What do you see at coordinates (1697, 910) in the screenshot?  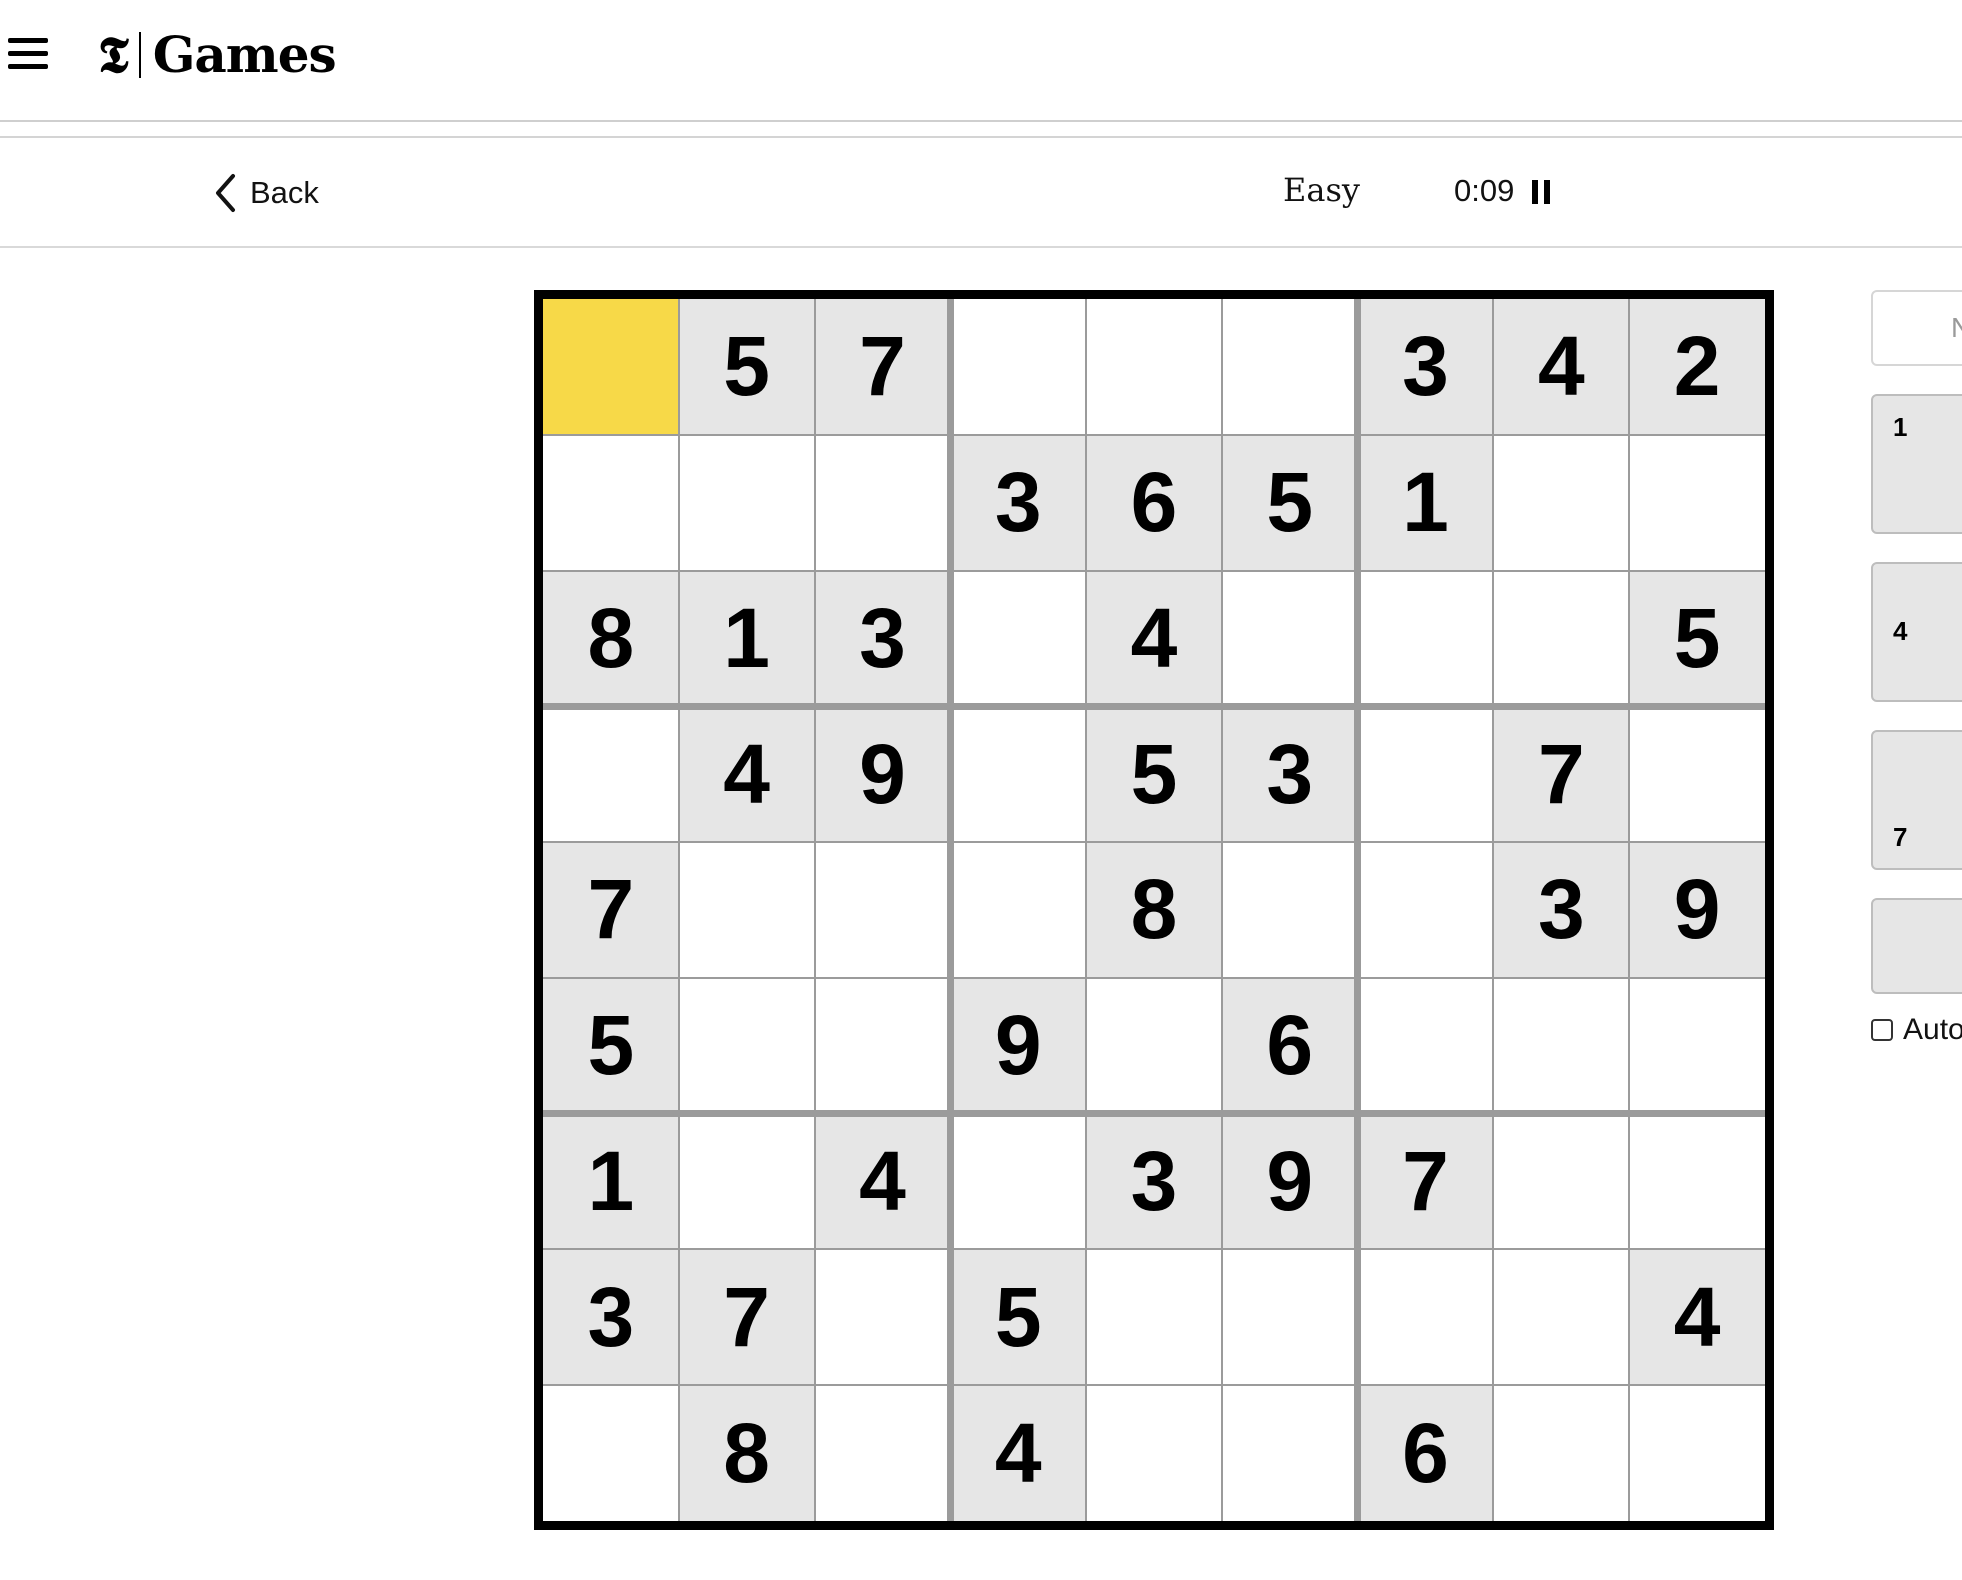 I see `sudoku-cell-r5c9: 9` at bounding box center [1697, 910].